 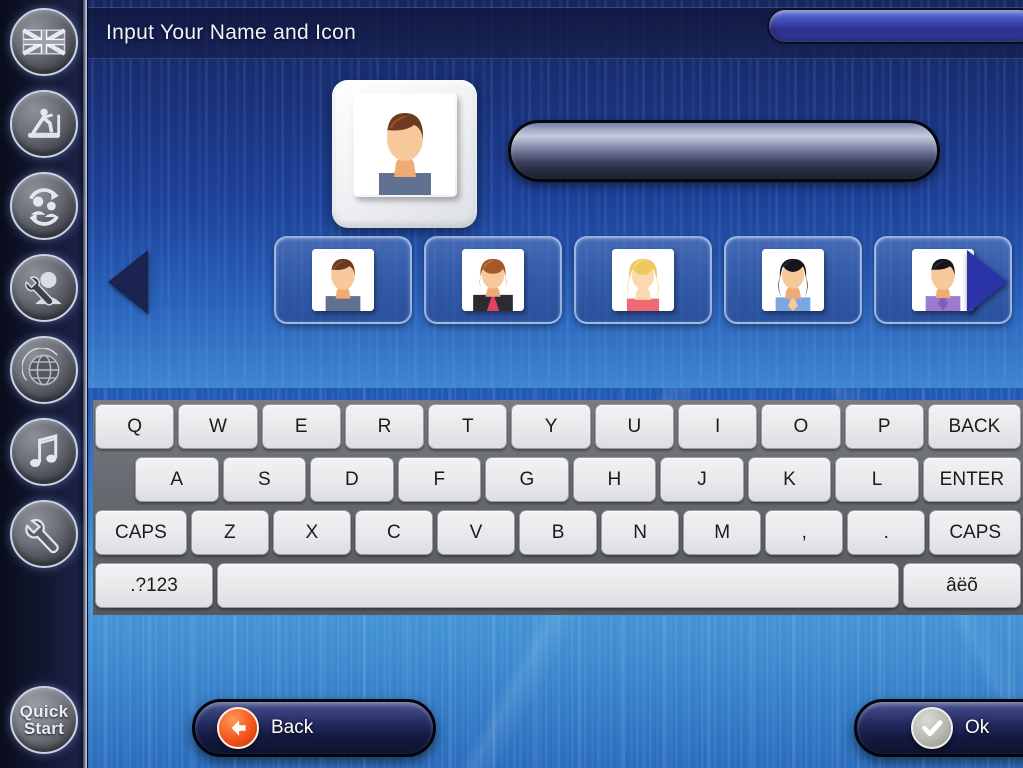 I want to click on treadmill-runner-icon, so click(x=44, y=124).